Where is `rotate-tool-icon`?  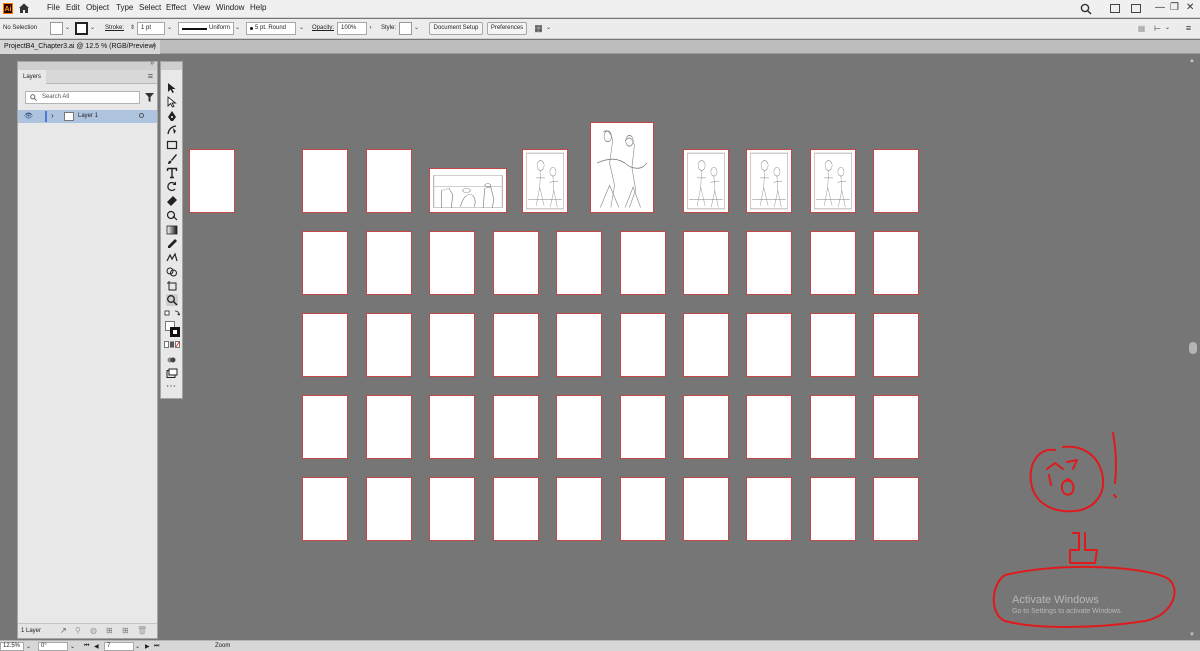
rotate-tool-icon is located at coordinates (172, 187).